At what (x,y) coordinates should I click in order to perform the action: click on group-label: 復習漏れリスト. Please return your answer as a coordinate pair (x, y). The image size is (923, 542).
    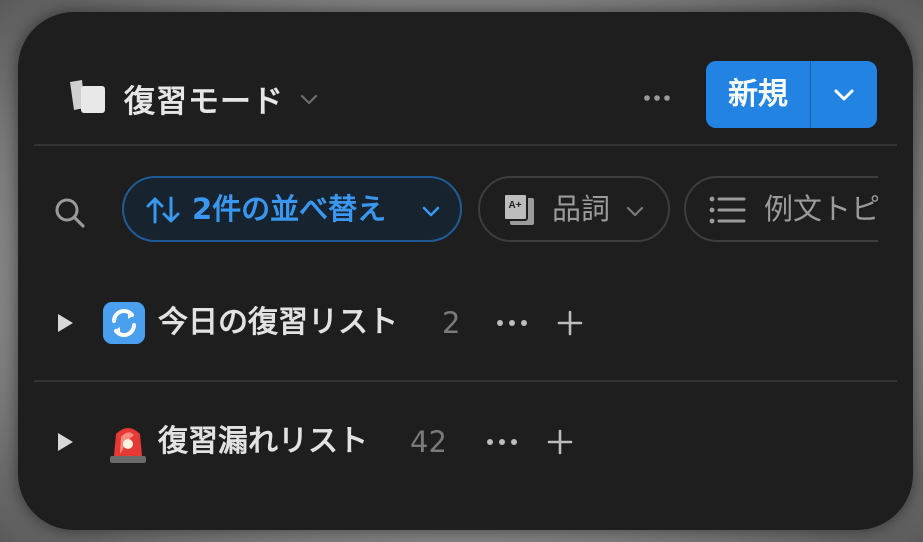
    Looking at the image, I should click on (263, 441).